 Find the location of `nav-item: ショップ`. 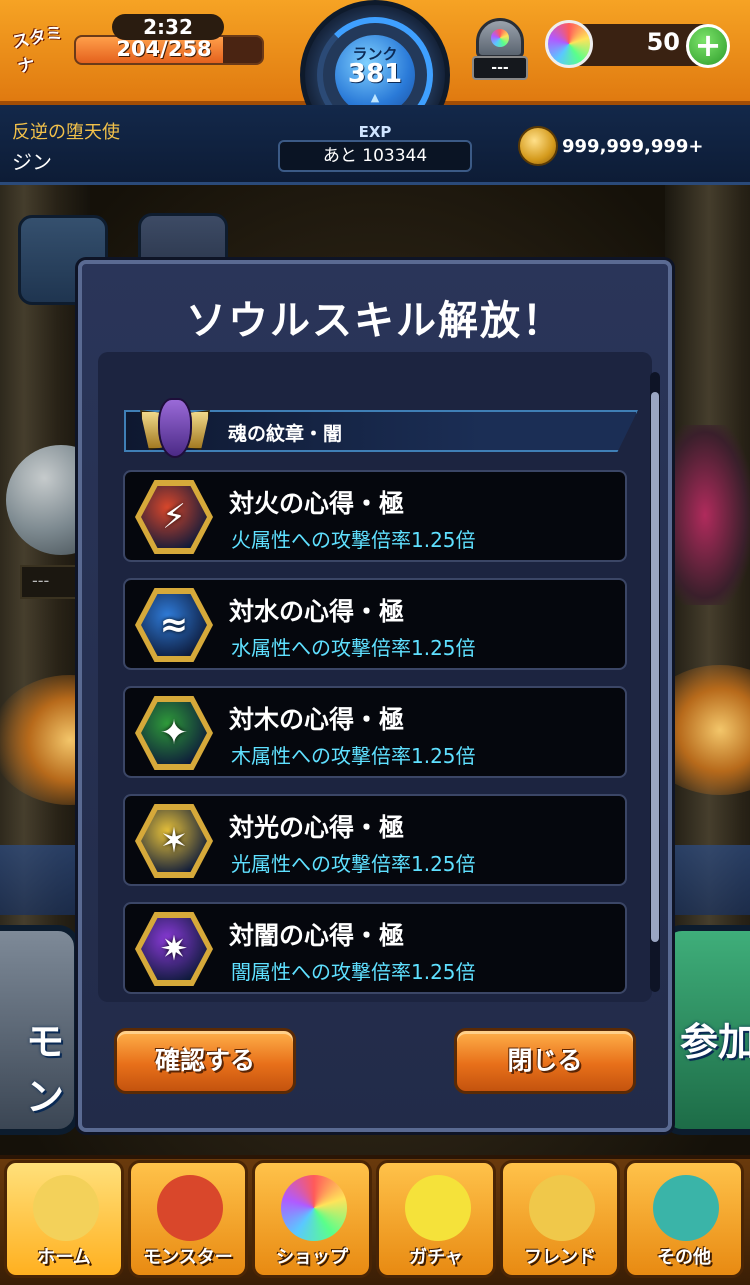

nav-item: ショップ is located at coordinates (312, 1219).